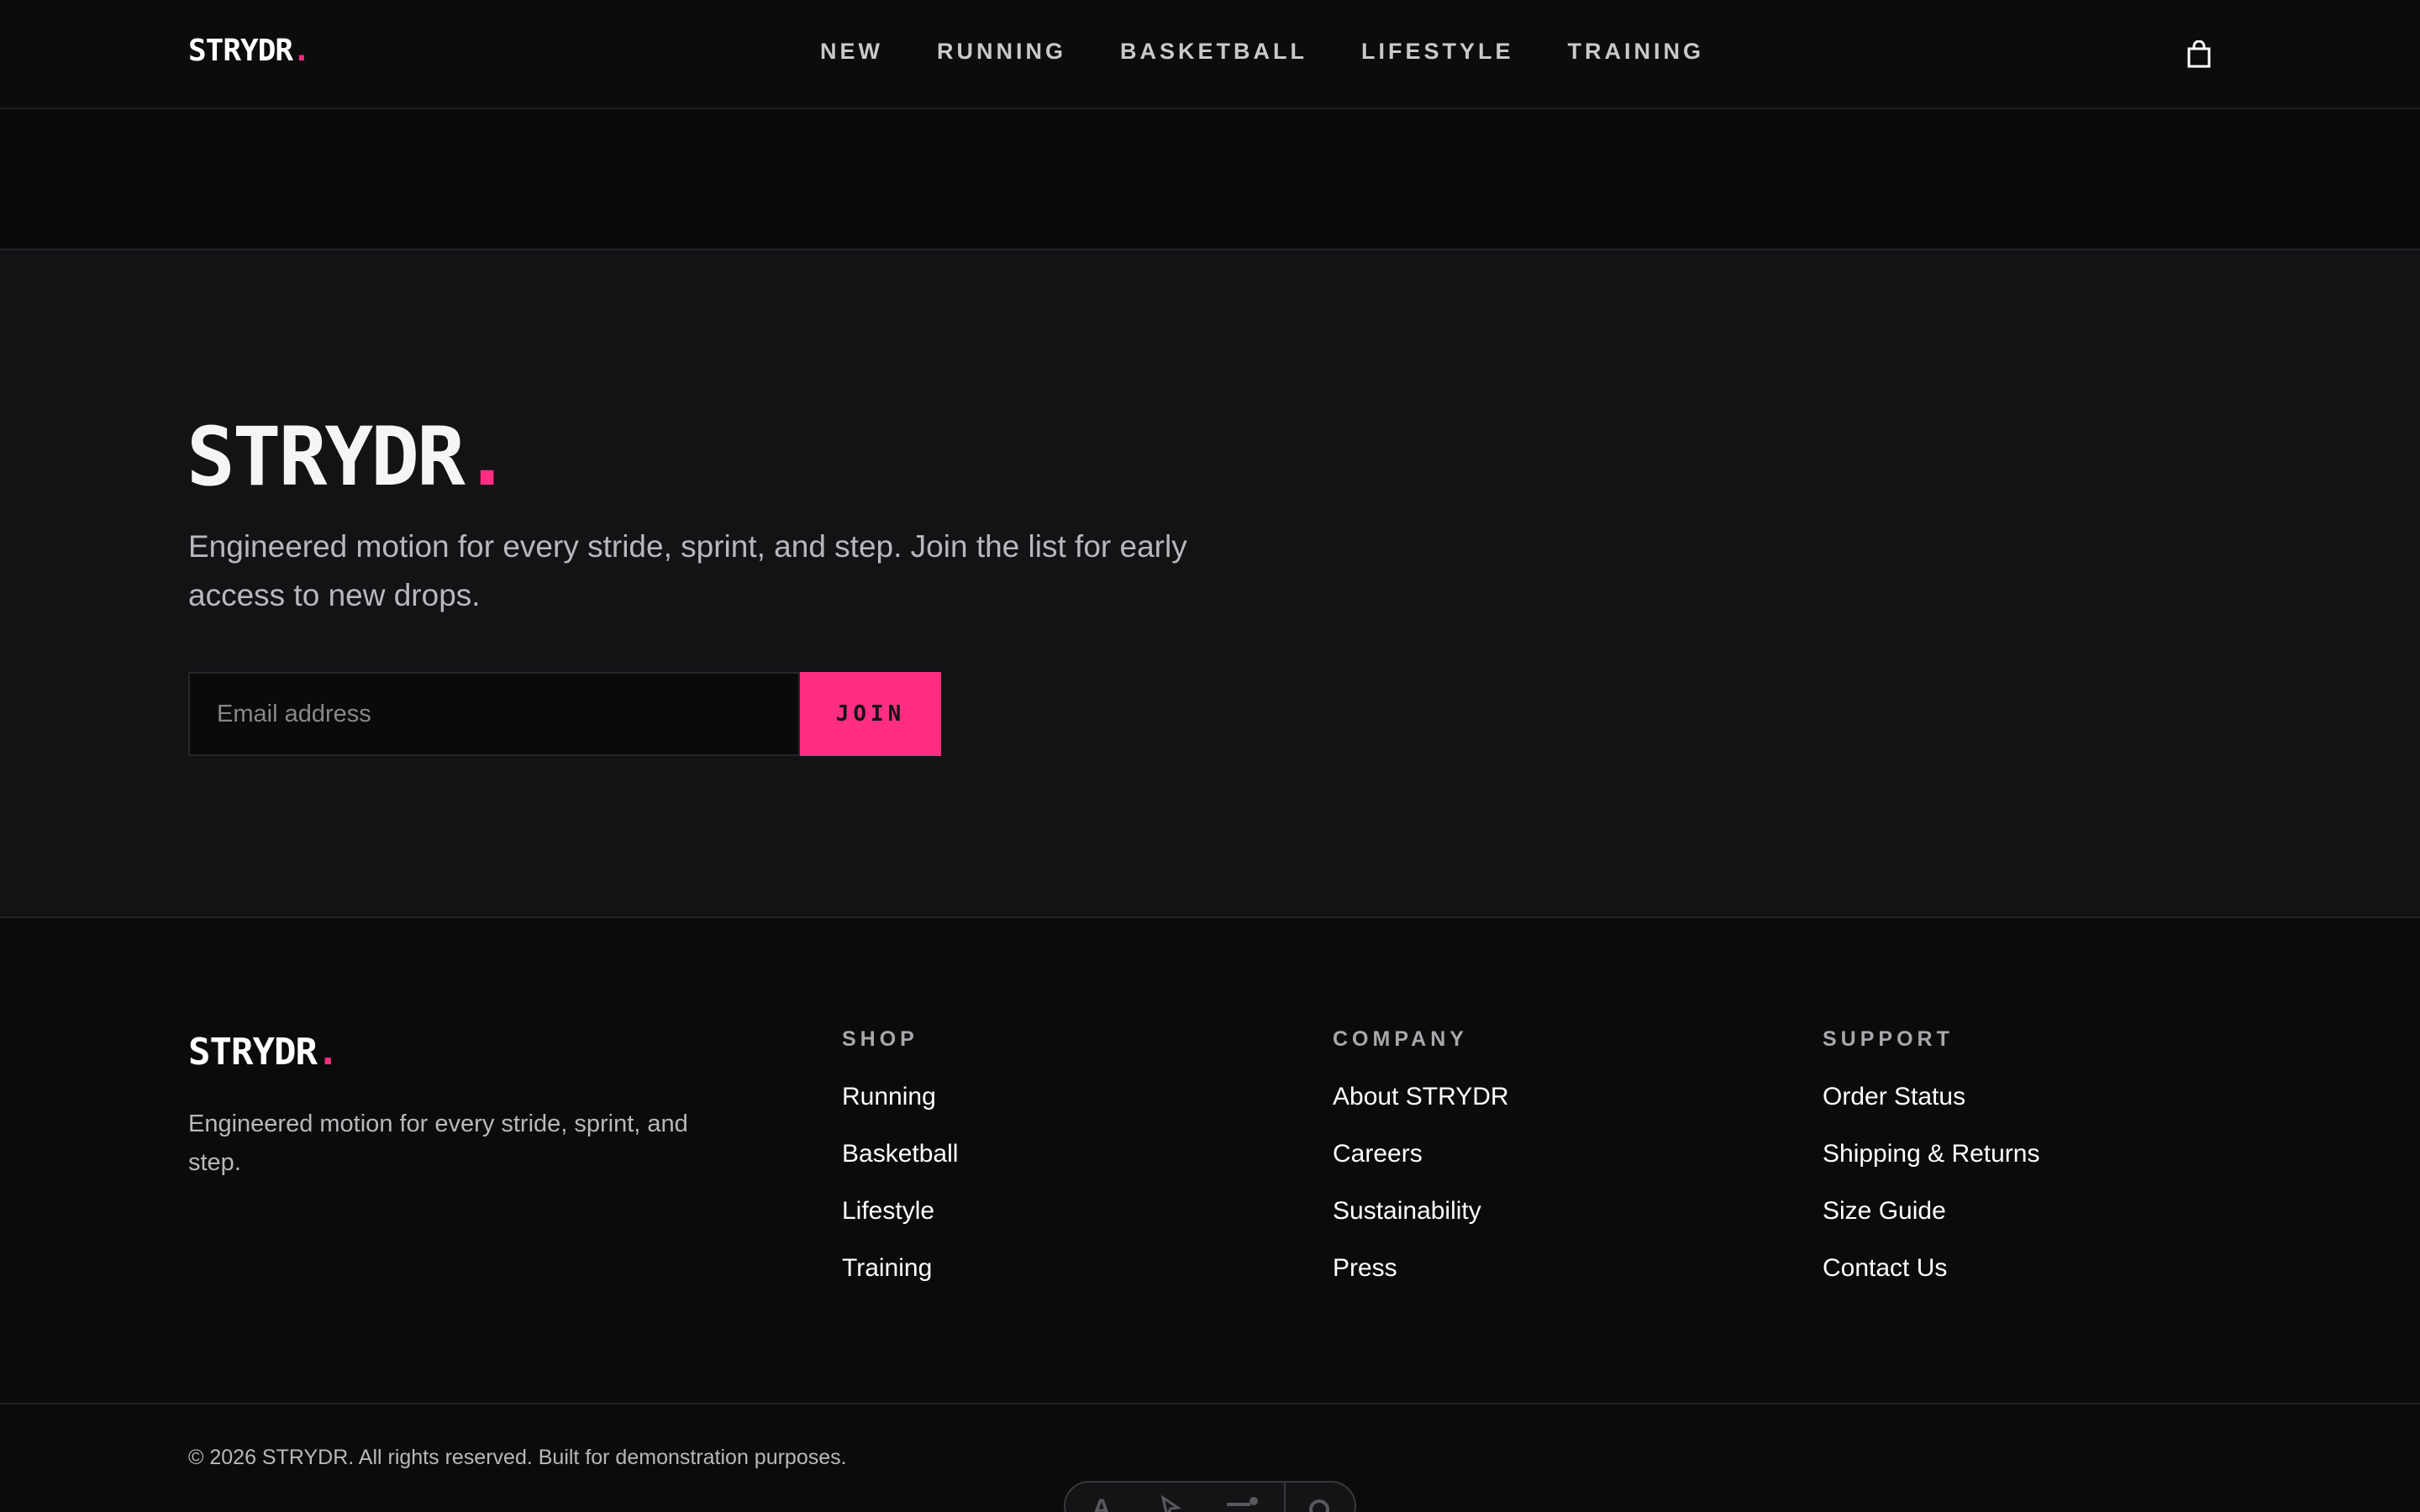  I want to click on signup-form: JOIN, so click(564, 714).